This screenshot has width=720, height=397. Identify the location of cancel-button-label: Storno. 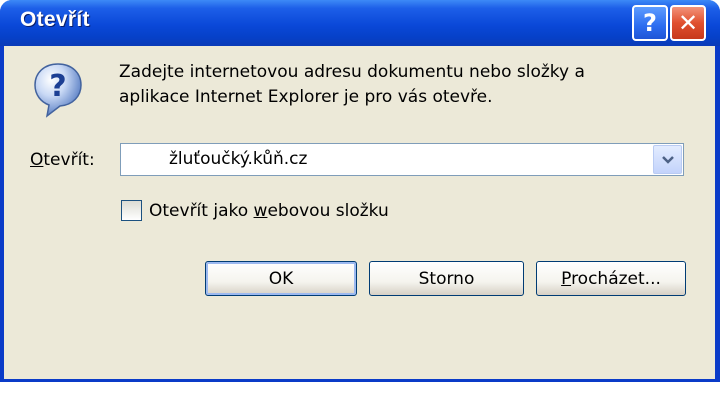
(446, 278).